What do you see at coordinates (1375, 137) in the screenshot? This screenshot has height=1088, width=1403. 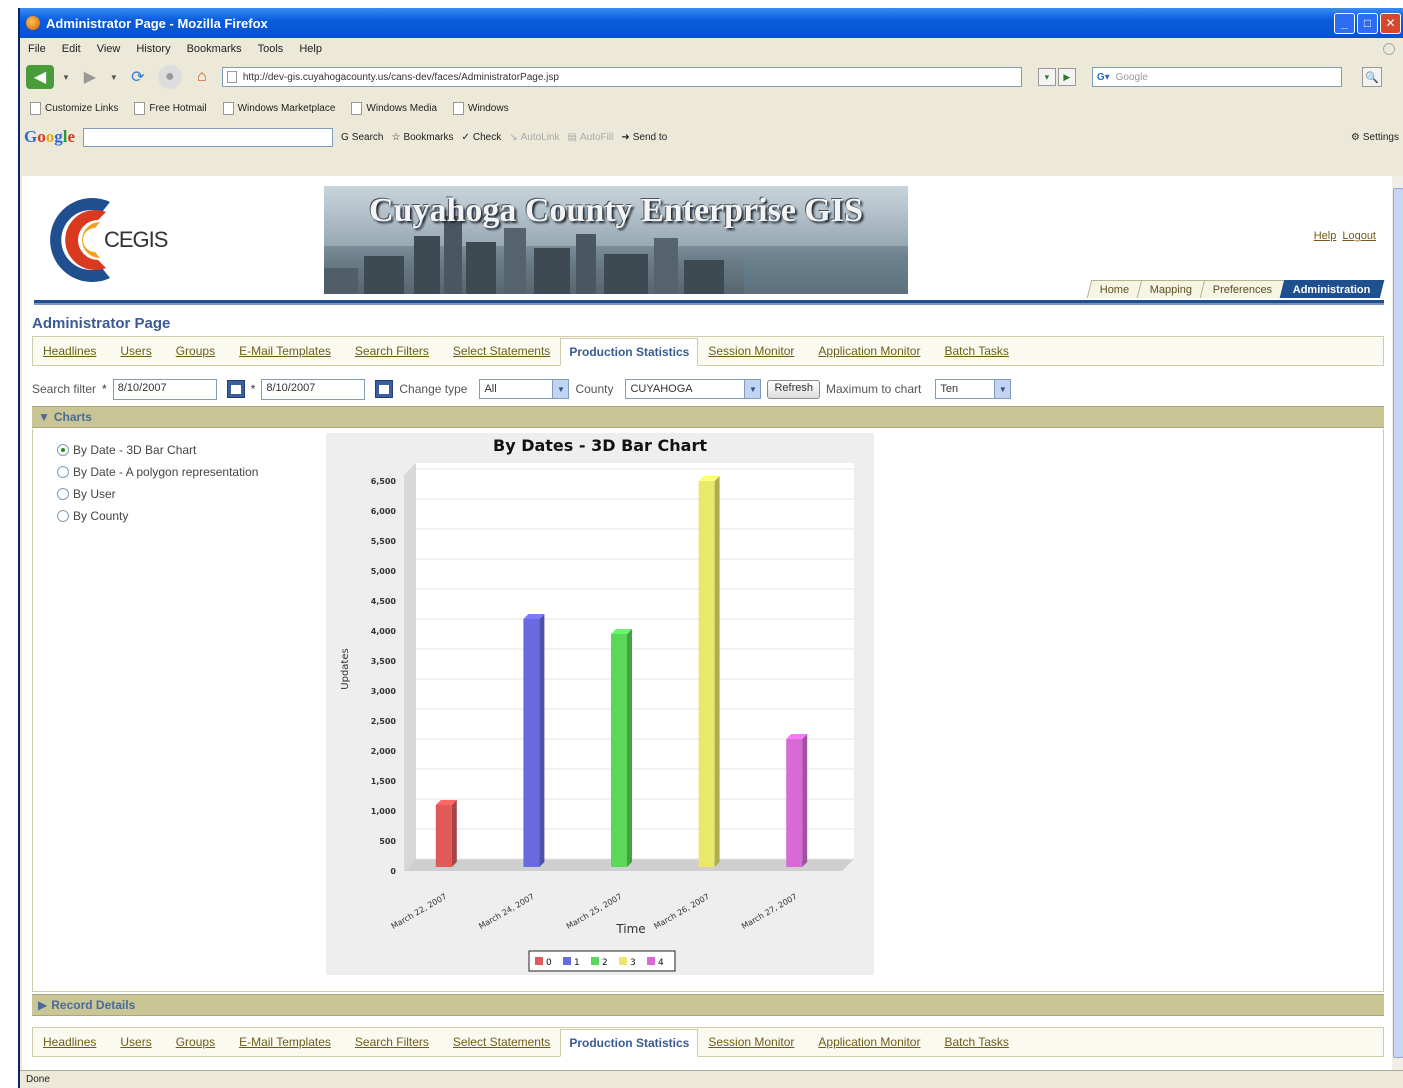 I see `google-settings-button: ⚙ Settings` at bounding box center [1375, 137].